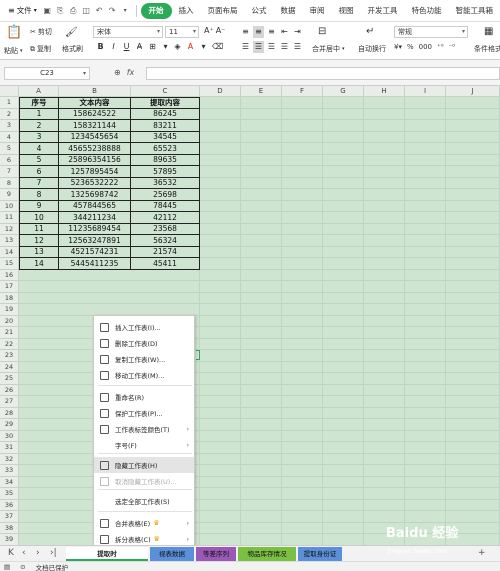 This screenshot has height=571, width=500. I want to click on last-sheet-icon: ›|, so click(53, 553).